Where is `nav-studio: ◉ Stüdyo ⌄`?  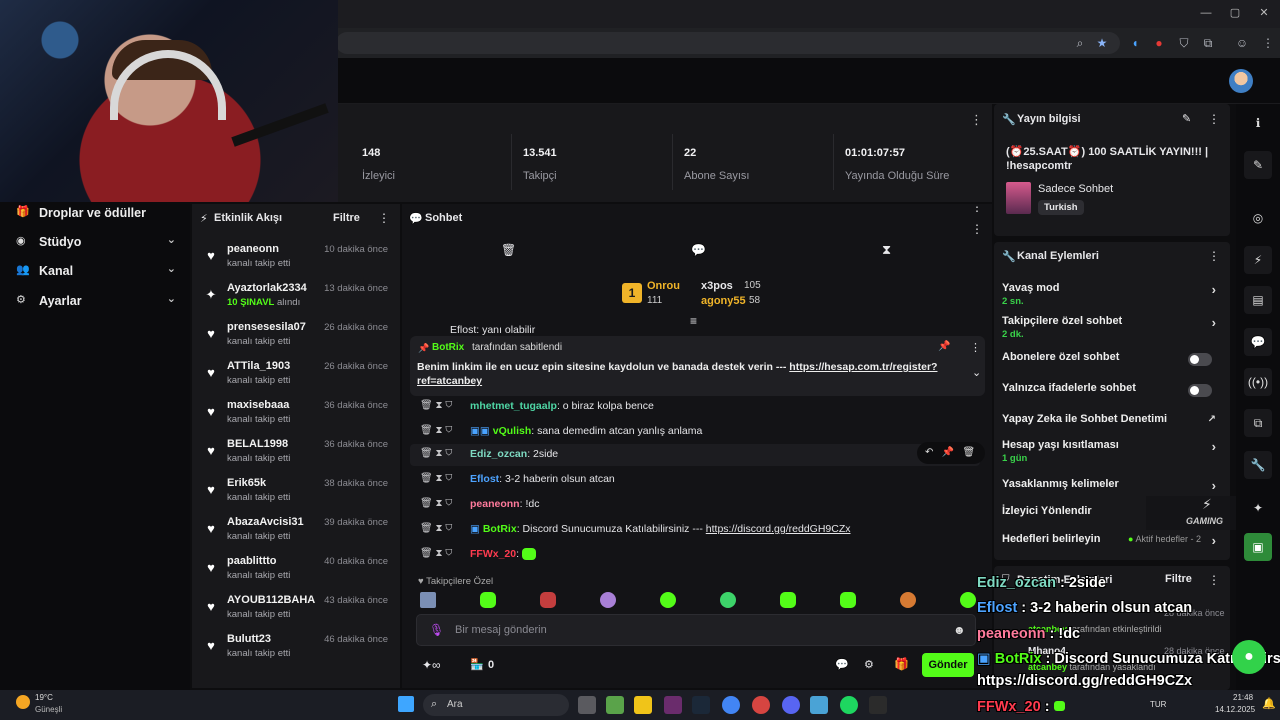 nav-studio: ◉ Stüdyo ⌄ is located at coordinates (99, 242).